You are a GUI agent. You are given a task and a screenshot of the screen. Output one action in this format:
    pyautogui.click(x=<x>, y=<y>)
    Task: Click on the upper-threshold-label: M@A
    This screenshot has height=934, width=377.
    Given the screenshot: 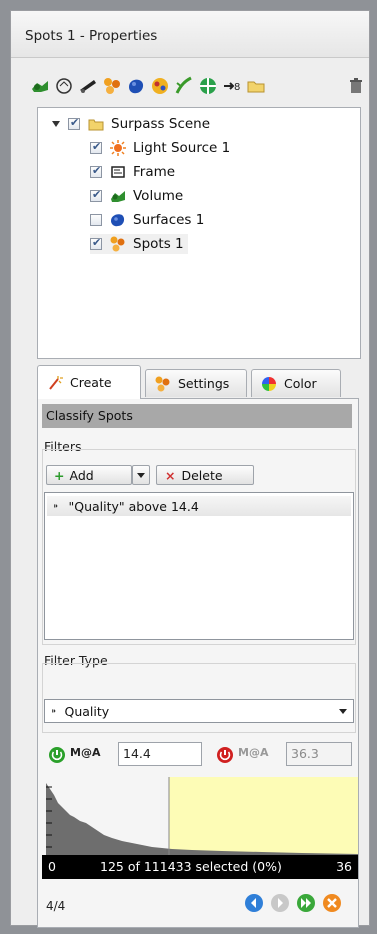 What is the action you would take?
    pyautogui.click(x=253, y=752)
    